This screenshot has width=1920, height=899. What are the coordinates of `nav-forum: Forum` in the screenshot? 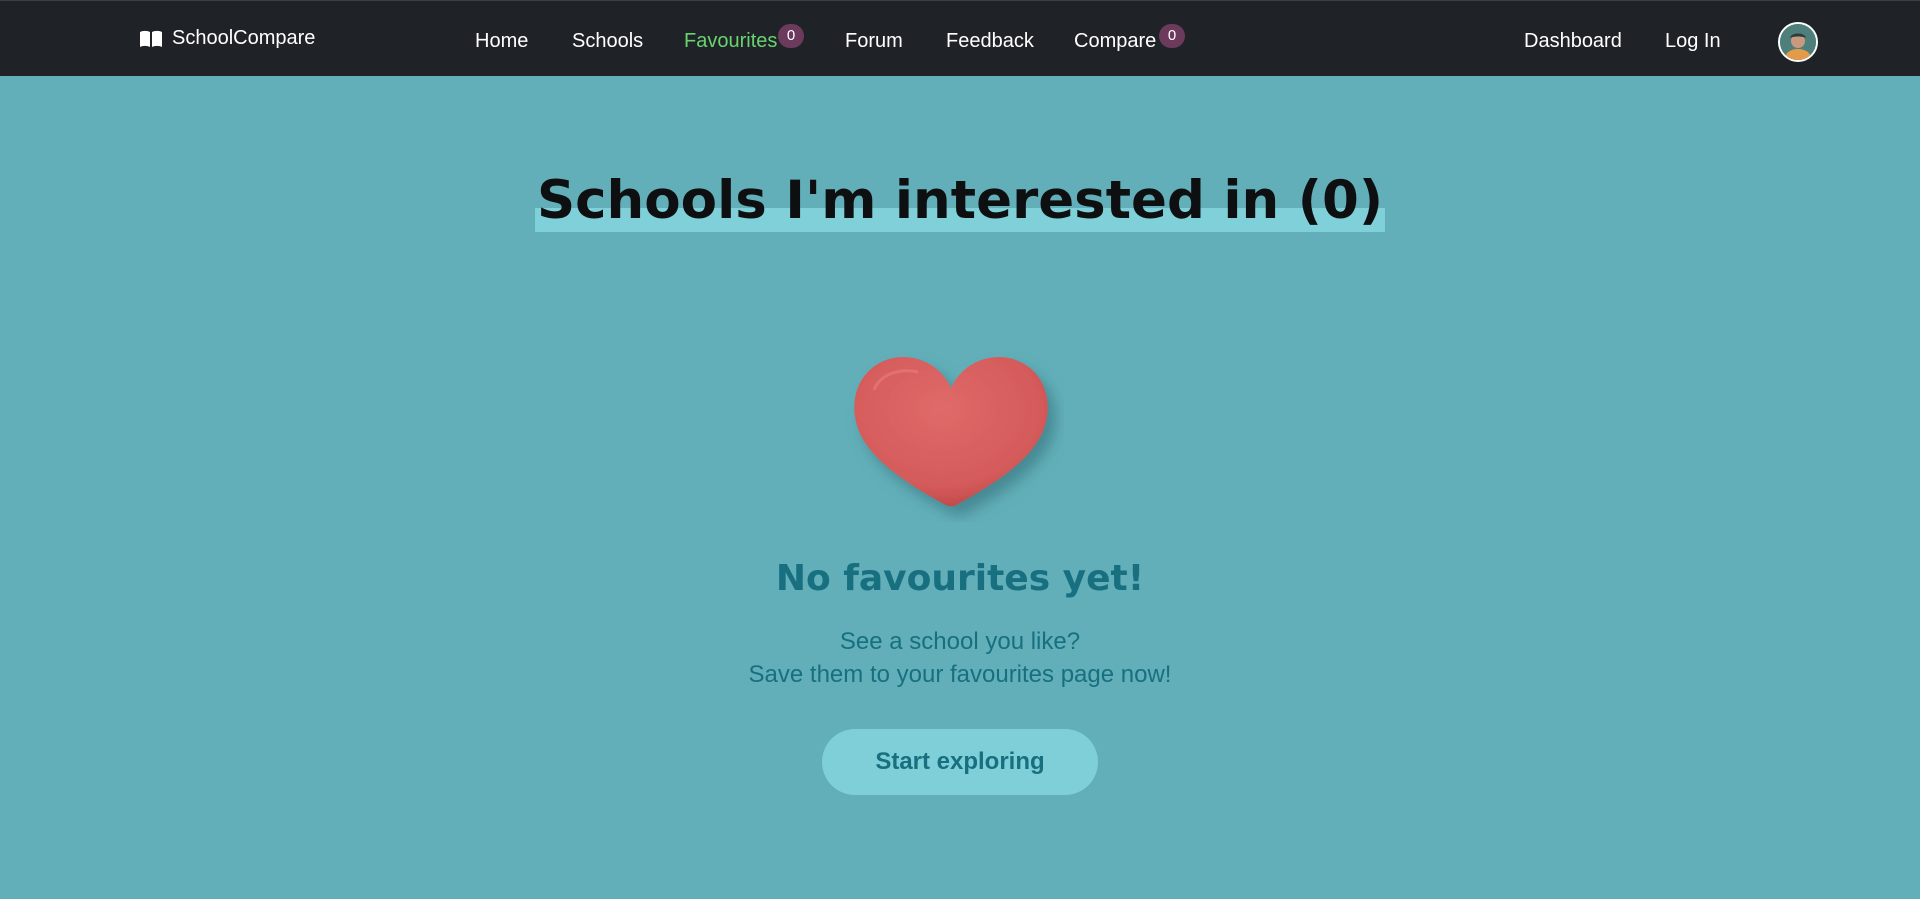 It's located at (874, 41).